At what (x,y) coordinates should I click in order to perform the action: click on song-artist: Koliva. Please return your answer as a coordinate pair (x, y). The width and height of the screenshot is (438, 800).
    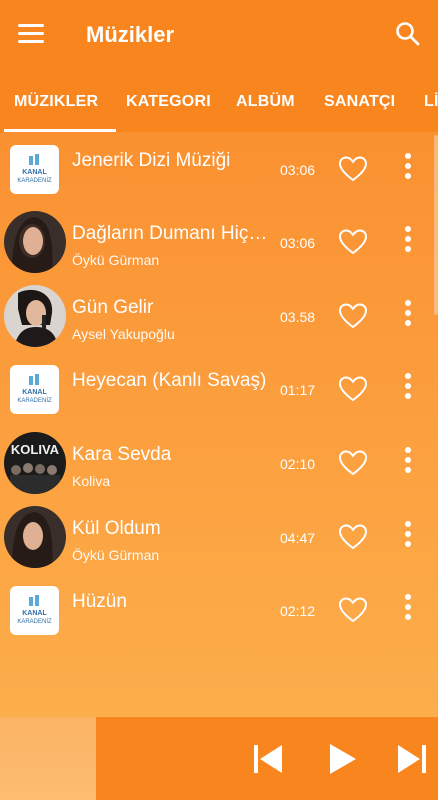
    Looking at the image, I should click on (91, 481).